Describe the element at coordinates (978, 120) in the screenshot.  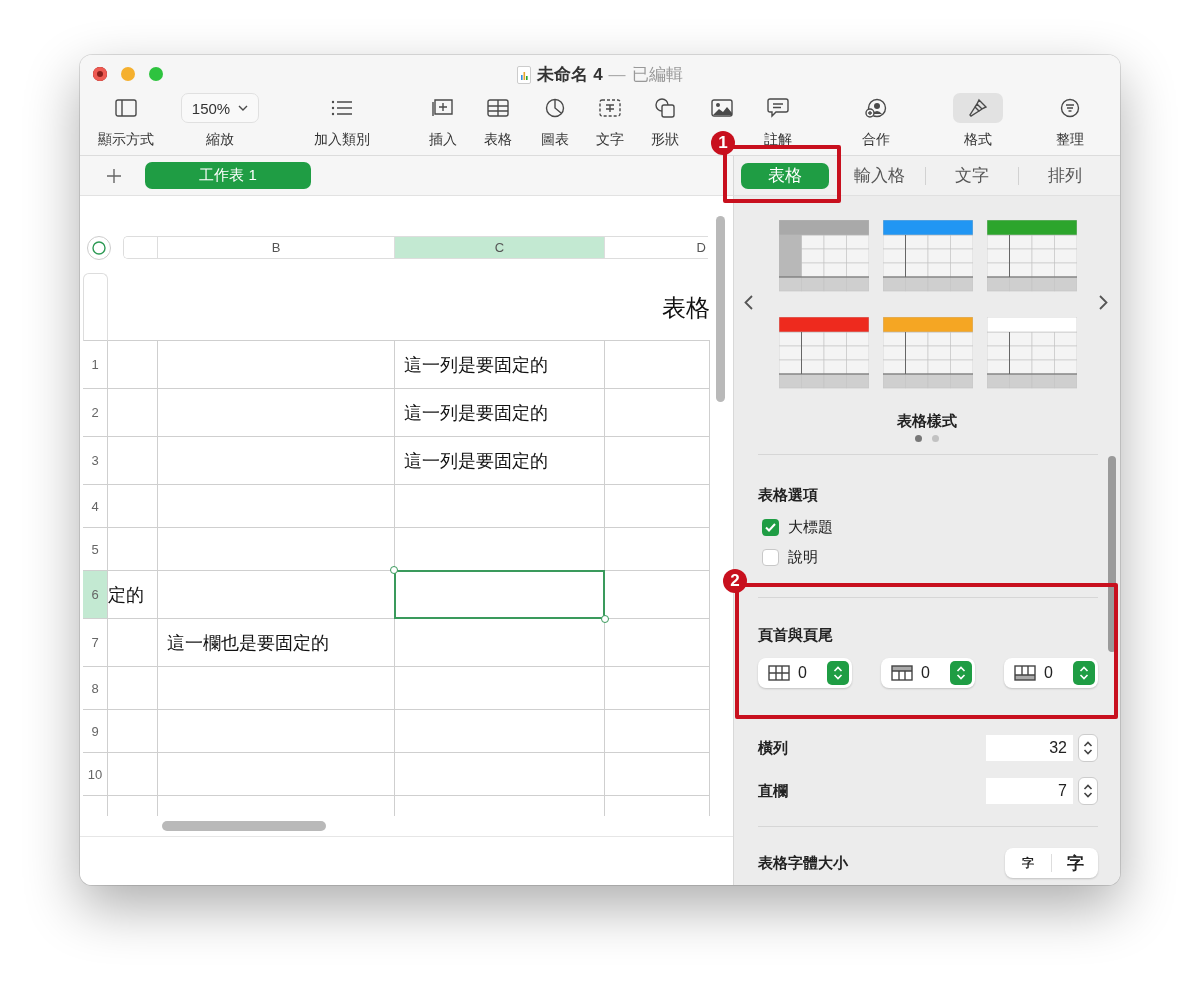
I see `toolbar-button: 格式` at that location.